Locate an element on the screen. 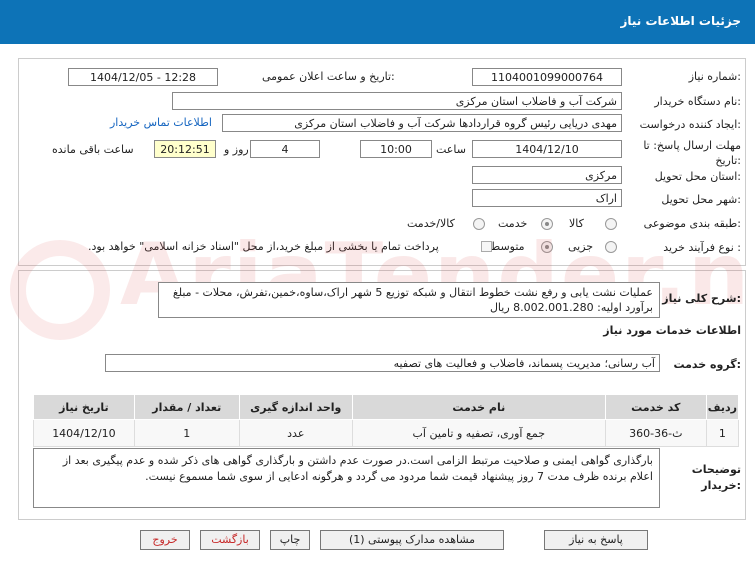 The image size is (755, 566). page-header: جزئیات اطلاعات نیاز is located at coordinates (377, 22).